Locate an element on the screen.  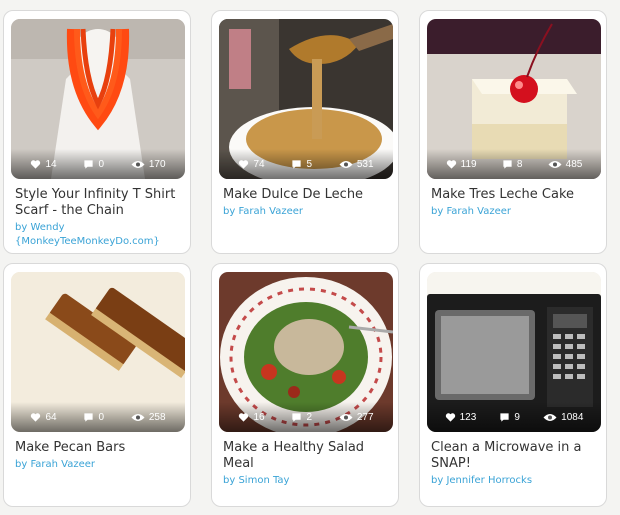
views-count: 277 is located at coordinates (365, 417).